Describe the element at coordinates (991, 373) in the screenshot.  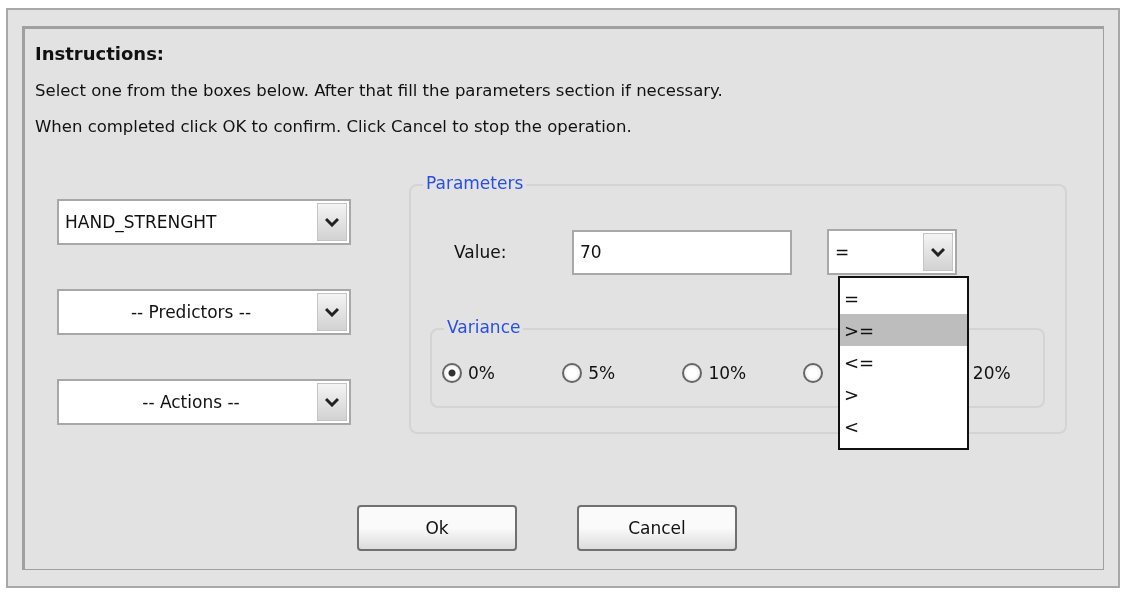
I see `radio-label: 20%` at that location.